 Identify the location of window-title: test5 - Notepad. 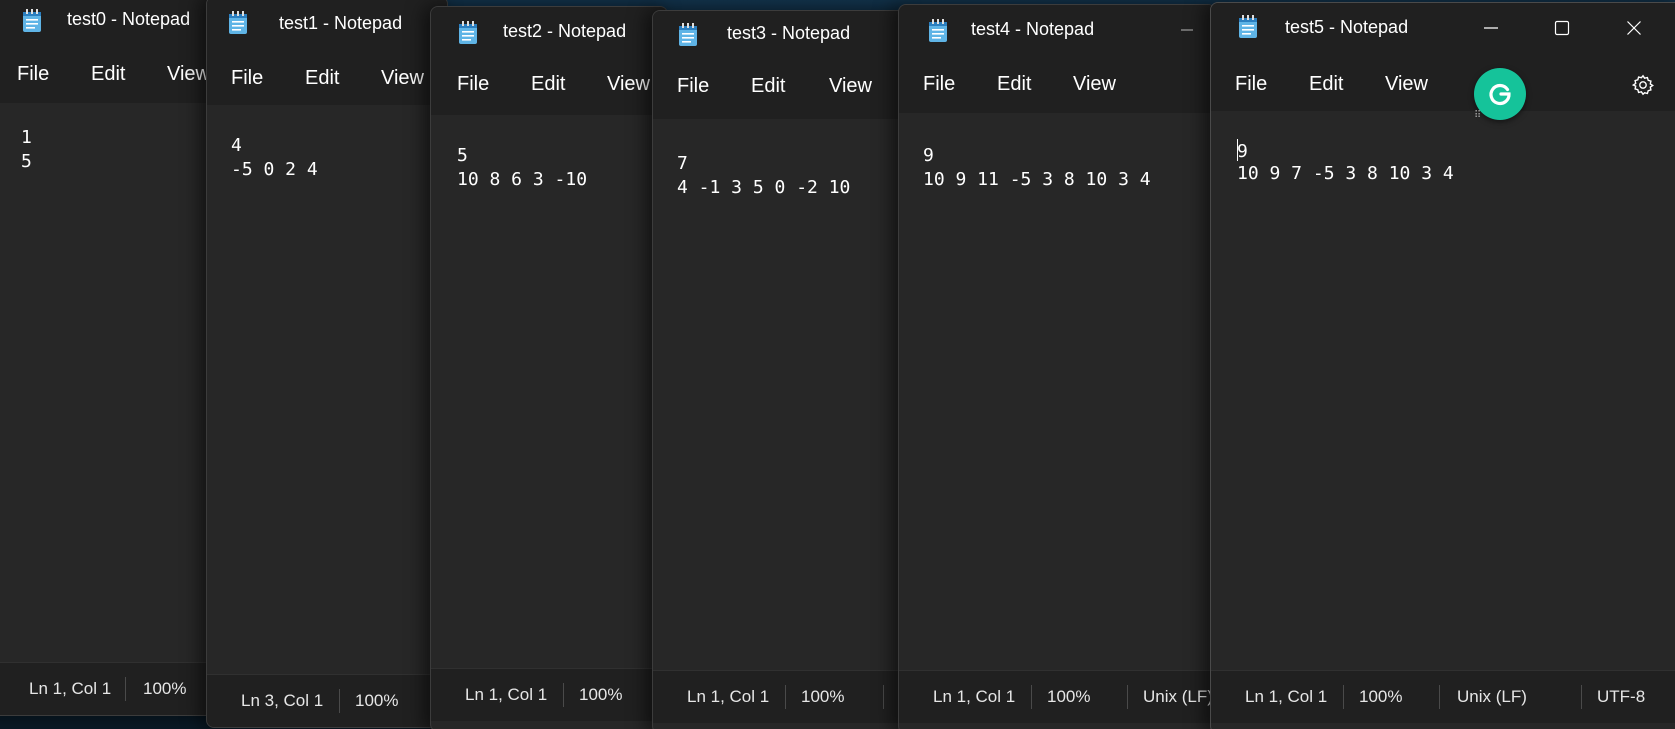
(1347, 27).